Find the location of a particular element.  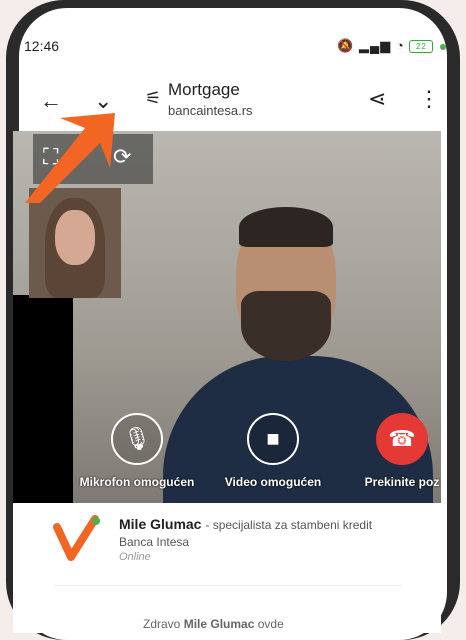

status-icons: 🔕 ▂▄▆ ◔ 22 is located at coordinates (391, 46).